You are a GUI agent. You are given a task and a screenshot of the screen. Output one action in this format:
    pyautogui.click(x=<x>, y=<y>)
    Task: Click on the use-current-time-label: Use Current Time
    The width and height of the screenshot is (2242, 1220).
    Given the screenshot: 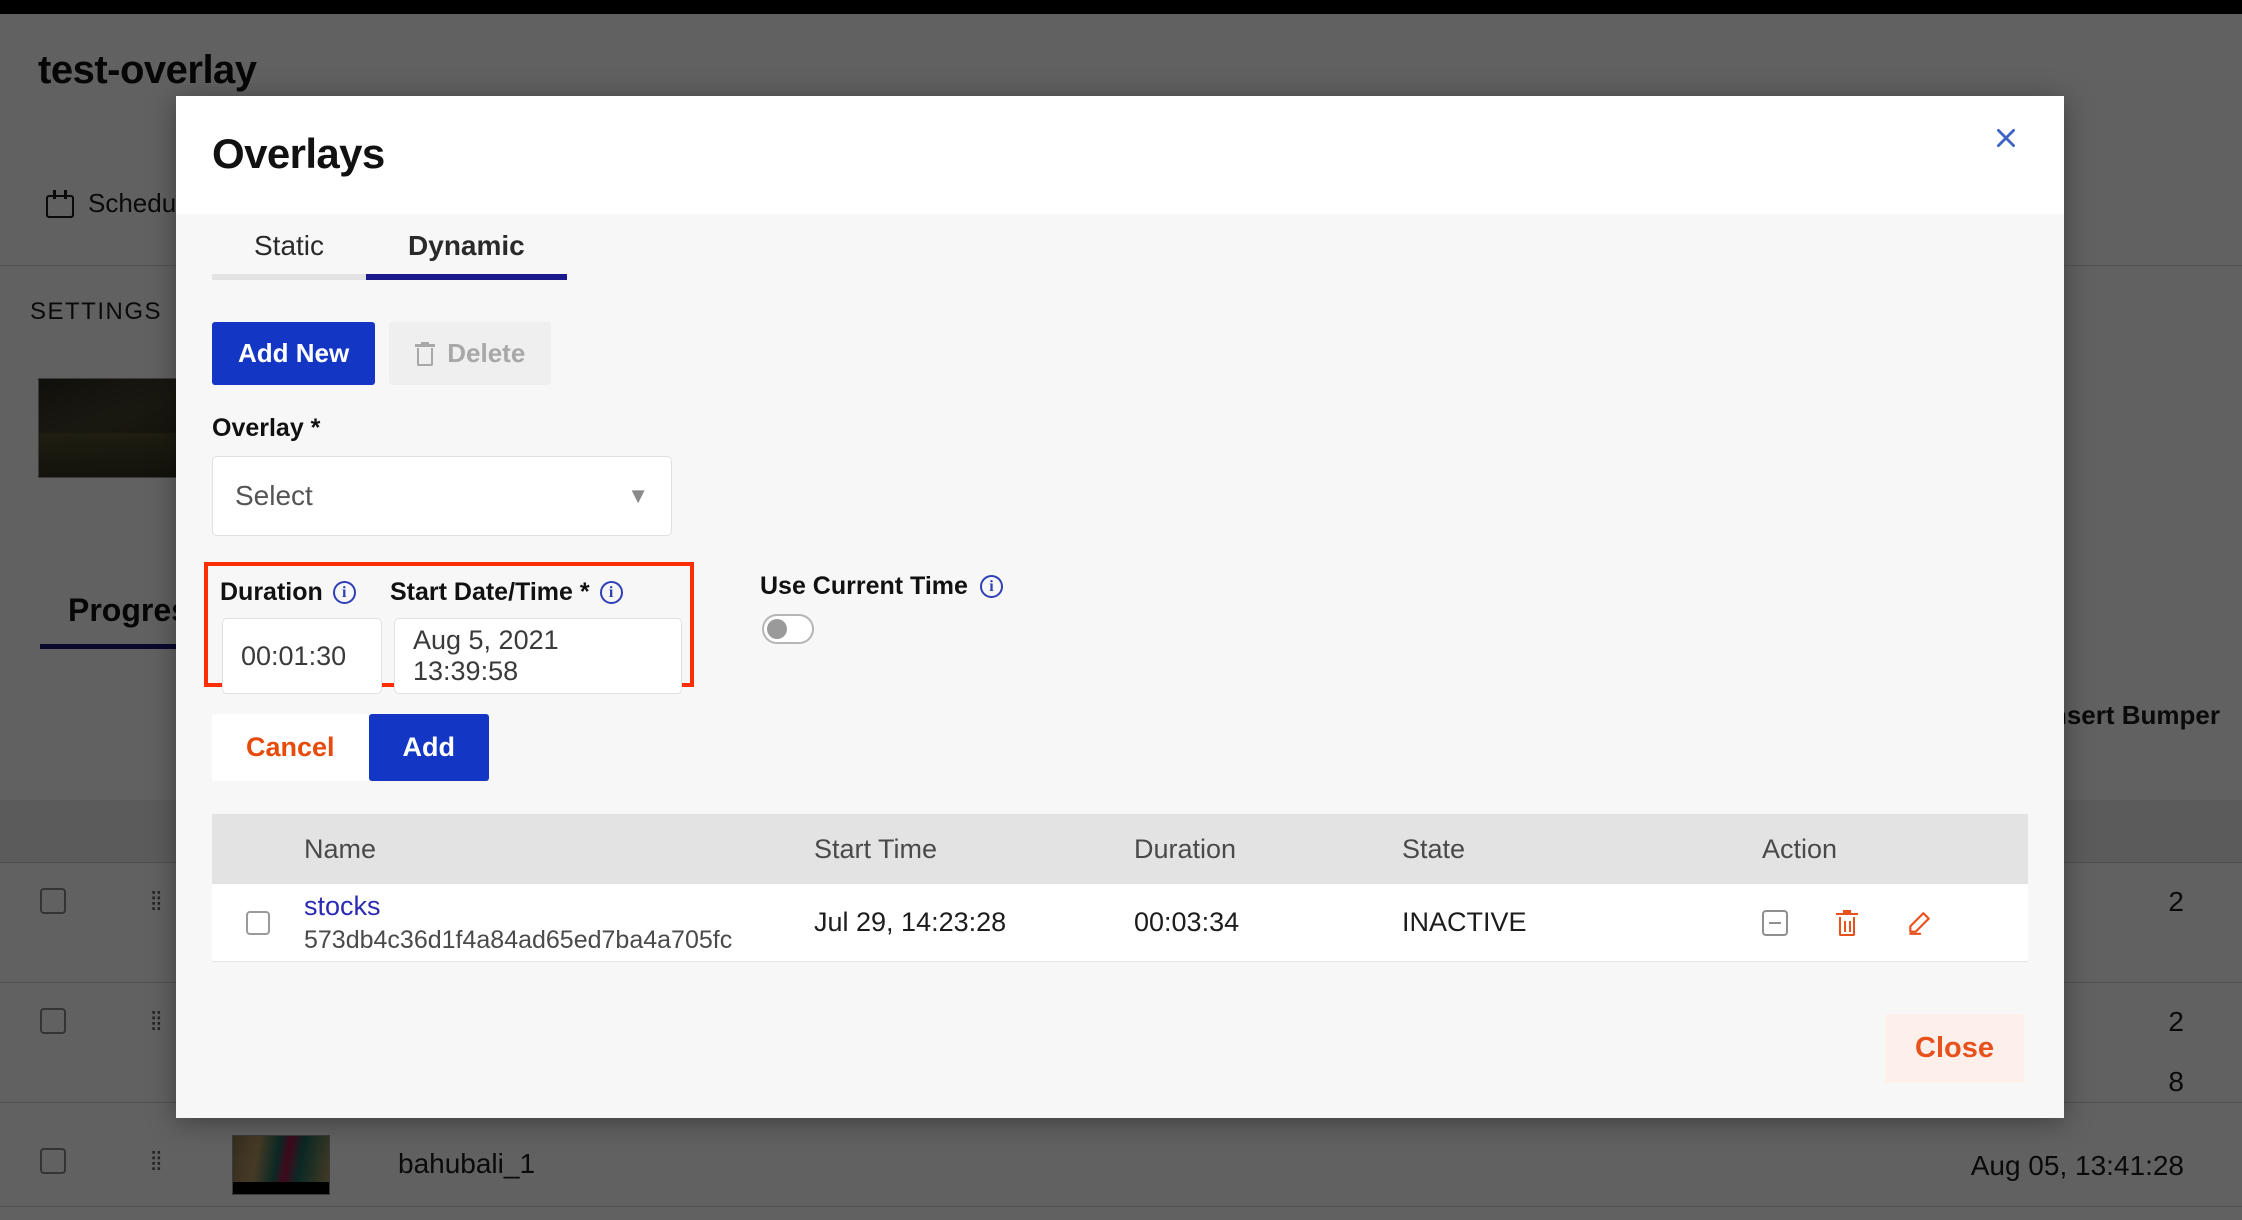 What is the action you would take?
    pyautogui.click(x=864, y=586)
    